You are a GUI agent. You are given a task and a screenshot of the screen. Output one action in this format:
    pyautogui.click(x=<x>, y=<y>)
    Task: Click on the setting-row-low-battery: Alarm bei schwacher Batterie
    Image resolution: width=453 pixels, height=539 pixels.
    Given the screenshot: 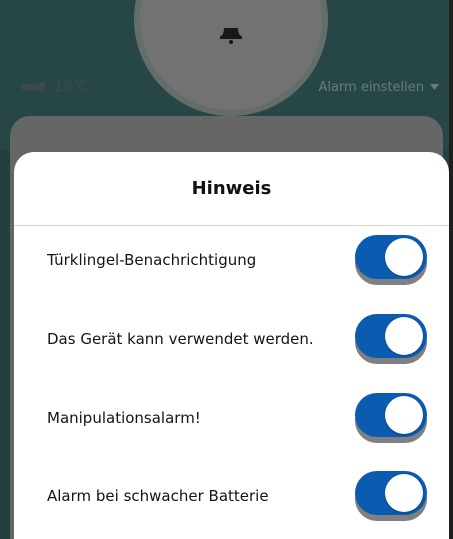 What is the action you would take?
    pyautogui.click(x=231, y=493)
    